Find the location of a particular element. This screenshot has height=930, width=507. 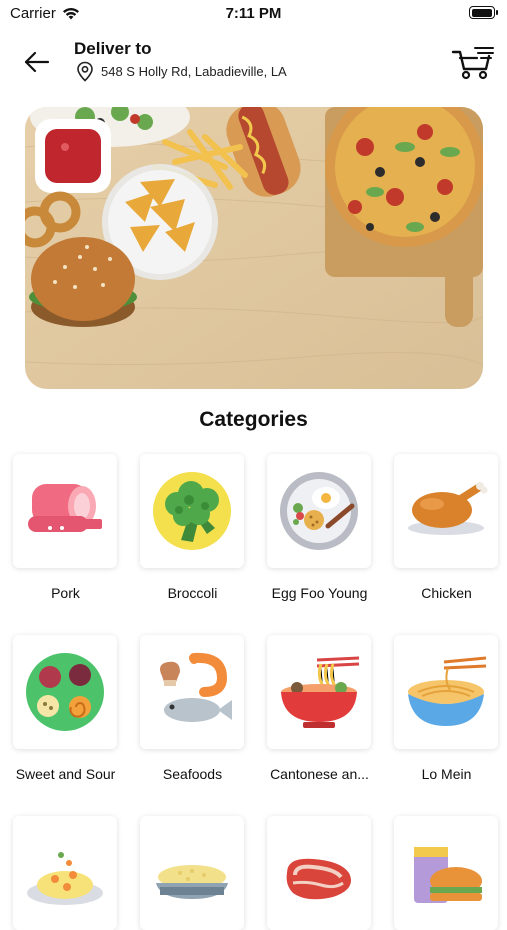

cart-button is located at coordinates (474, 62).